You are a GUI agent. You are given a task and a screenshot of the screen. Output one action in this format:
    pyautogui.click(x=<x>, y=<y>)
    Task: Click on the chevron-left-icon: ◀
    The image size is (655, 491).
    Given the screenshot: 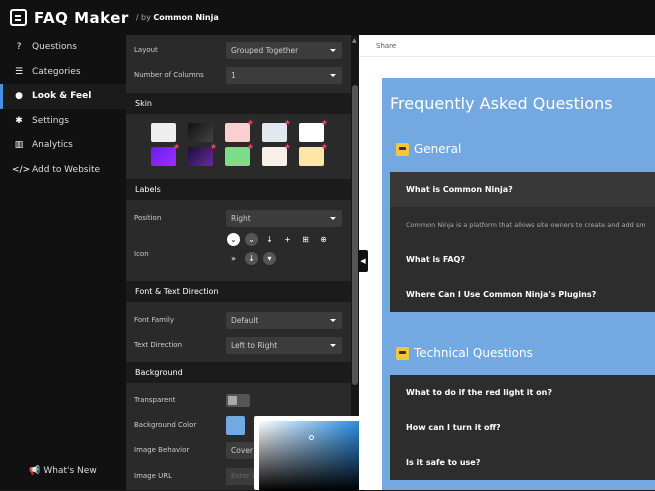 What is the action you would take?
    pyautogui.click(x=363, y=261)
    